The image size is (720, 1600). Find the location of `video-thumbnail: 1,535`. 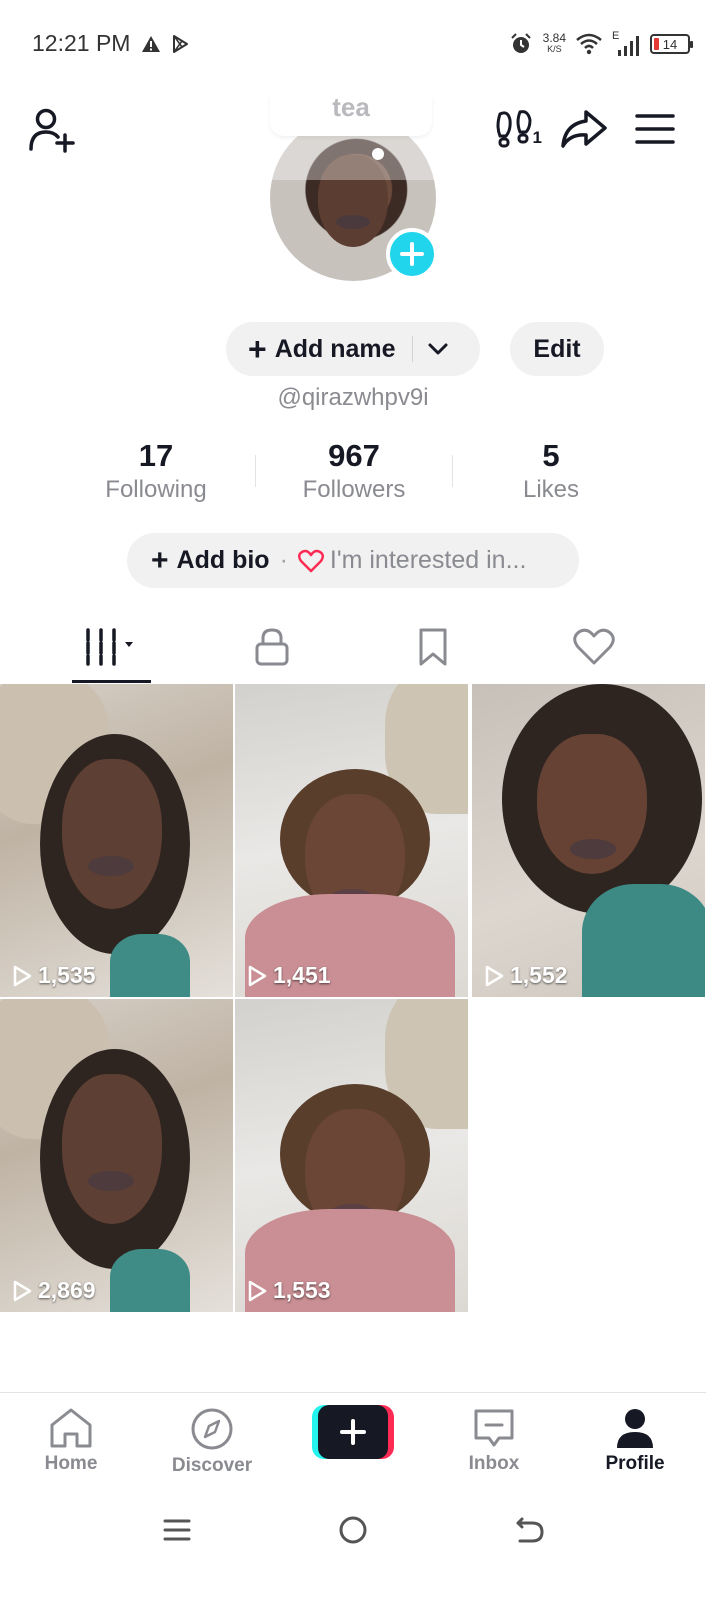

video-thumbnail: 1,535 is located at coordinates (116, 840).